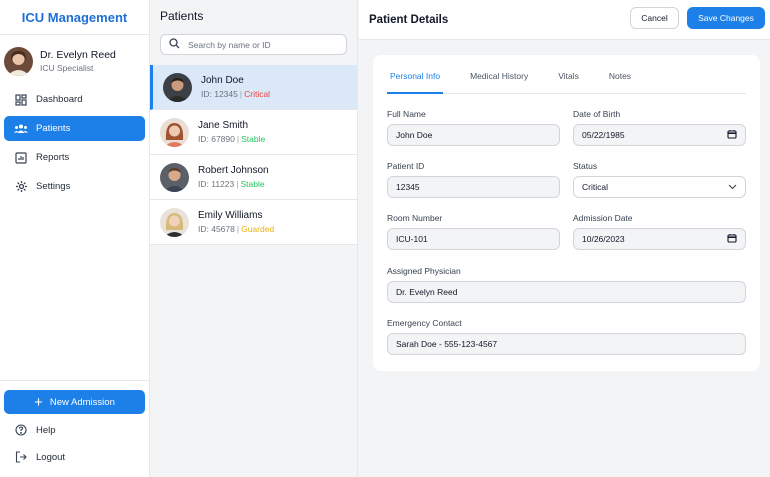 This screenshot has height=477, width=770. Describe the element at coordinates (659, 135) in the screenshot. I see `dob-input: 05/22/1985` at that location.